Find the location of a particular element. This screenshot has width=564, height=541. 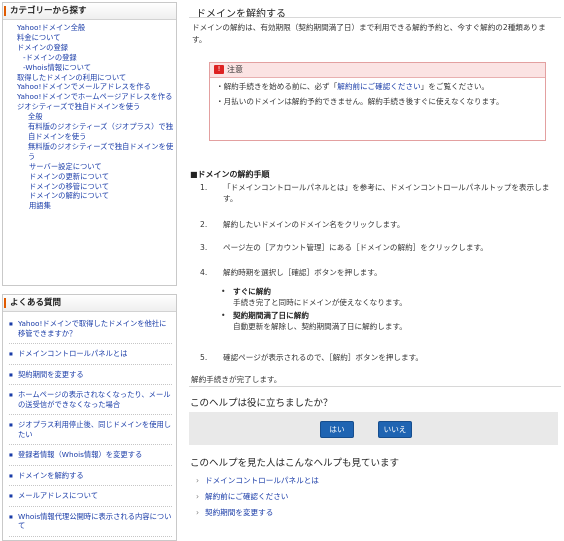

faq-item: ホームページの表示されなくなったり、メールの送受信ができなくなった場合 is located at coordinates (90, 400).